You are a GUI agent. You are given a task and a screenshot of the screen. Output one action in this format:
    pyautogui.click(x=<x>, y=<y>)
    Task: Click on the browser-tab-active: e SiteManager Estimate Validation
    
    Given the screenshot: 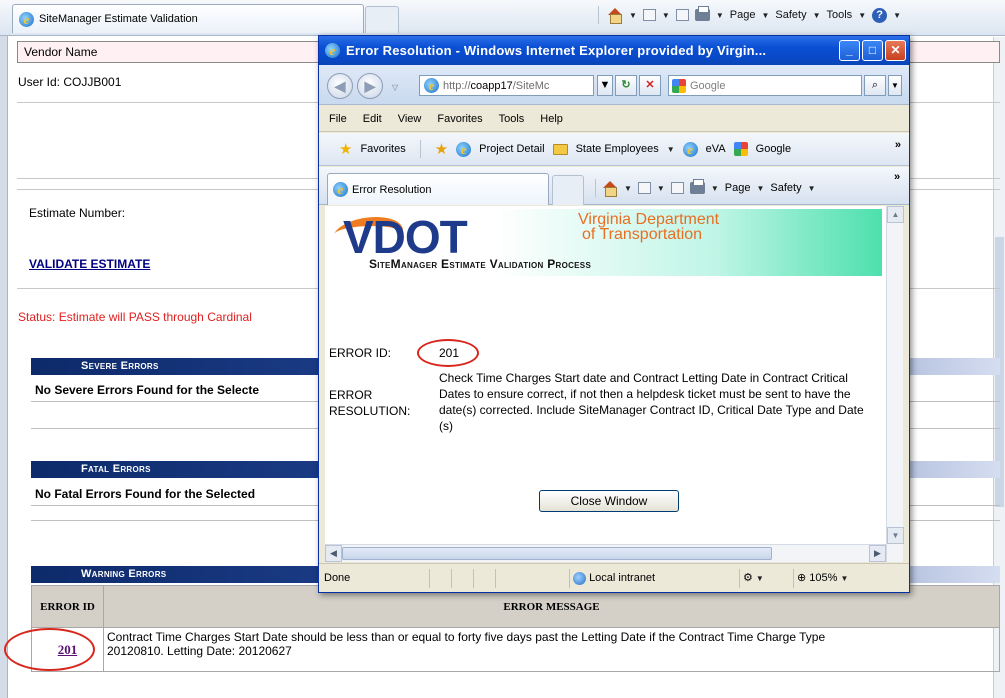 What is the action you would take?
    pyautogui.click(x=188, y=18)
    